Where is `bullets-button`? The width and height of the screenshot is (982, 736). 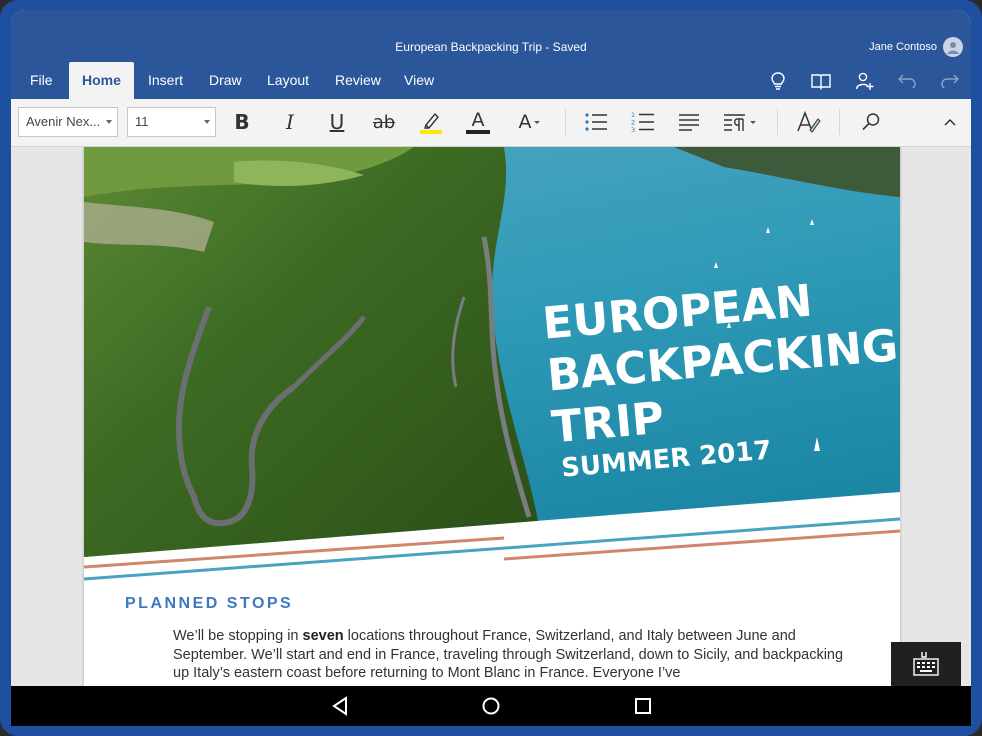
bullets-button is located at coordinates (596, 122).